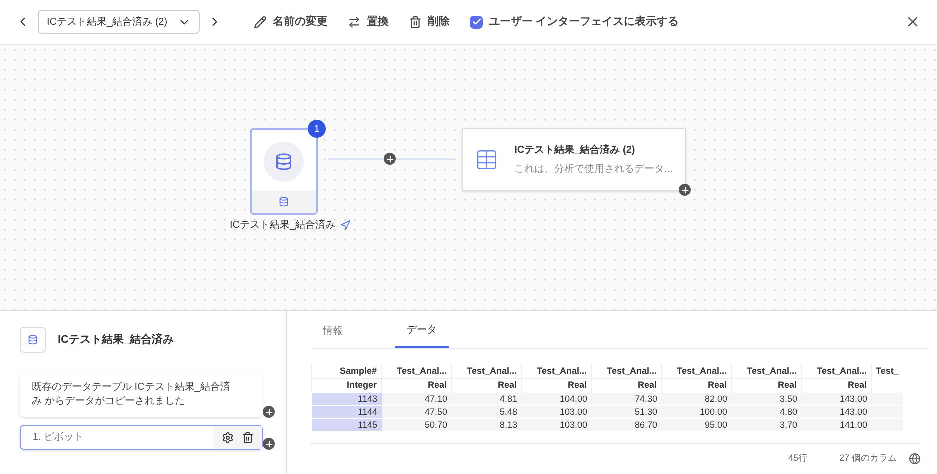 The width and height of the screenshot is (937, 474). I want to click on pencil-icon, so click(260, 22).